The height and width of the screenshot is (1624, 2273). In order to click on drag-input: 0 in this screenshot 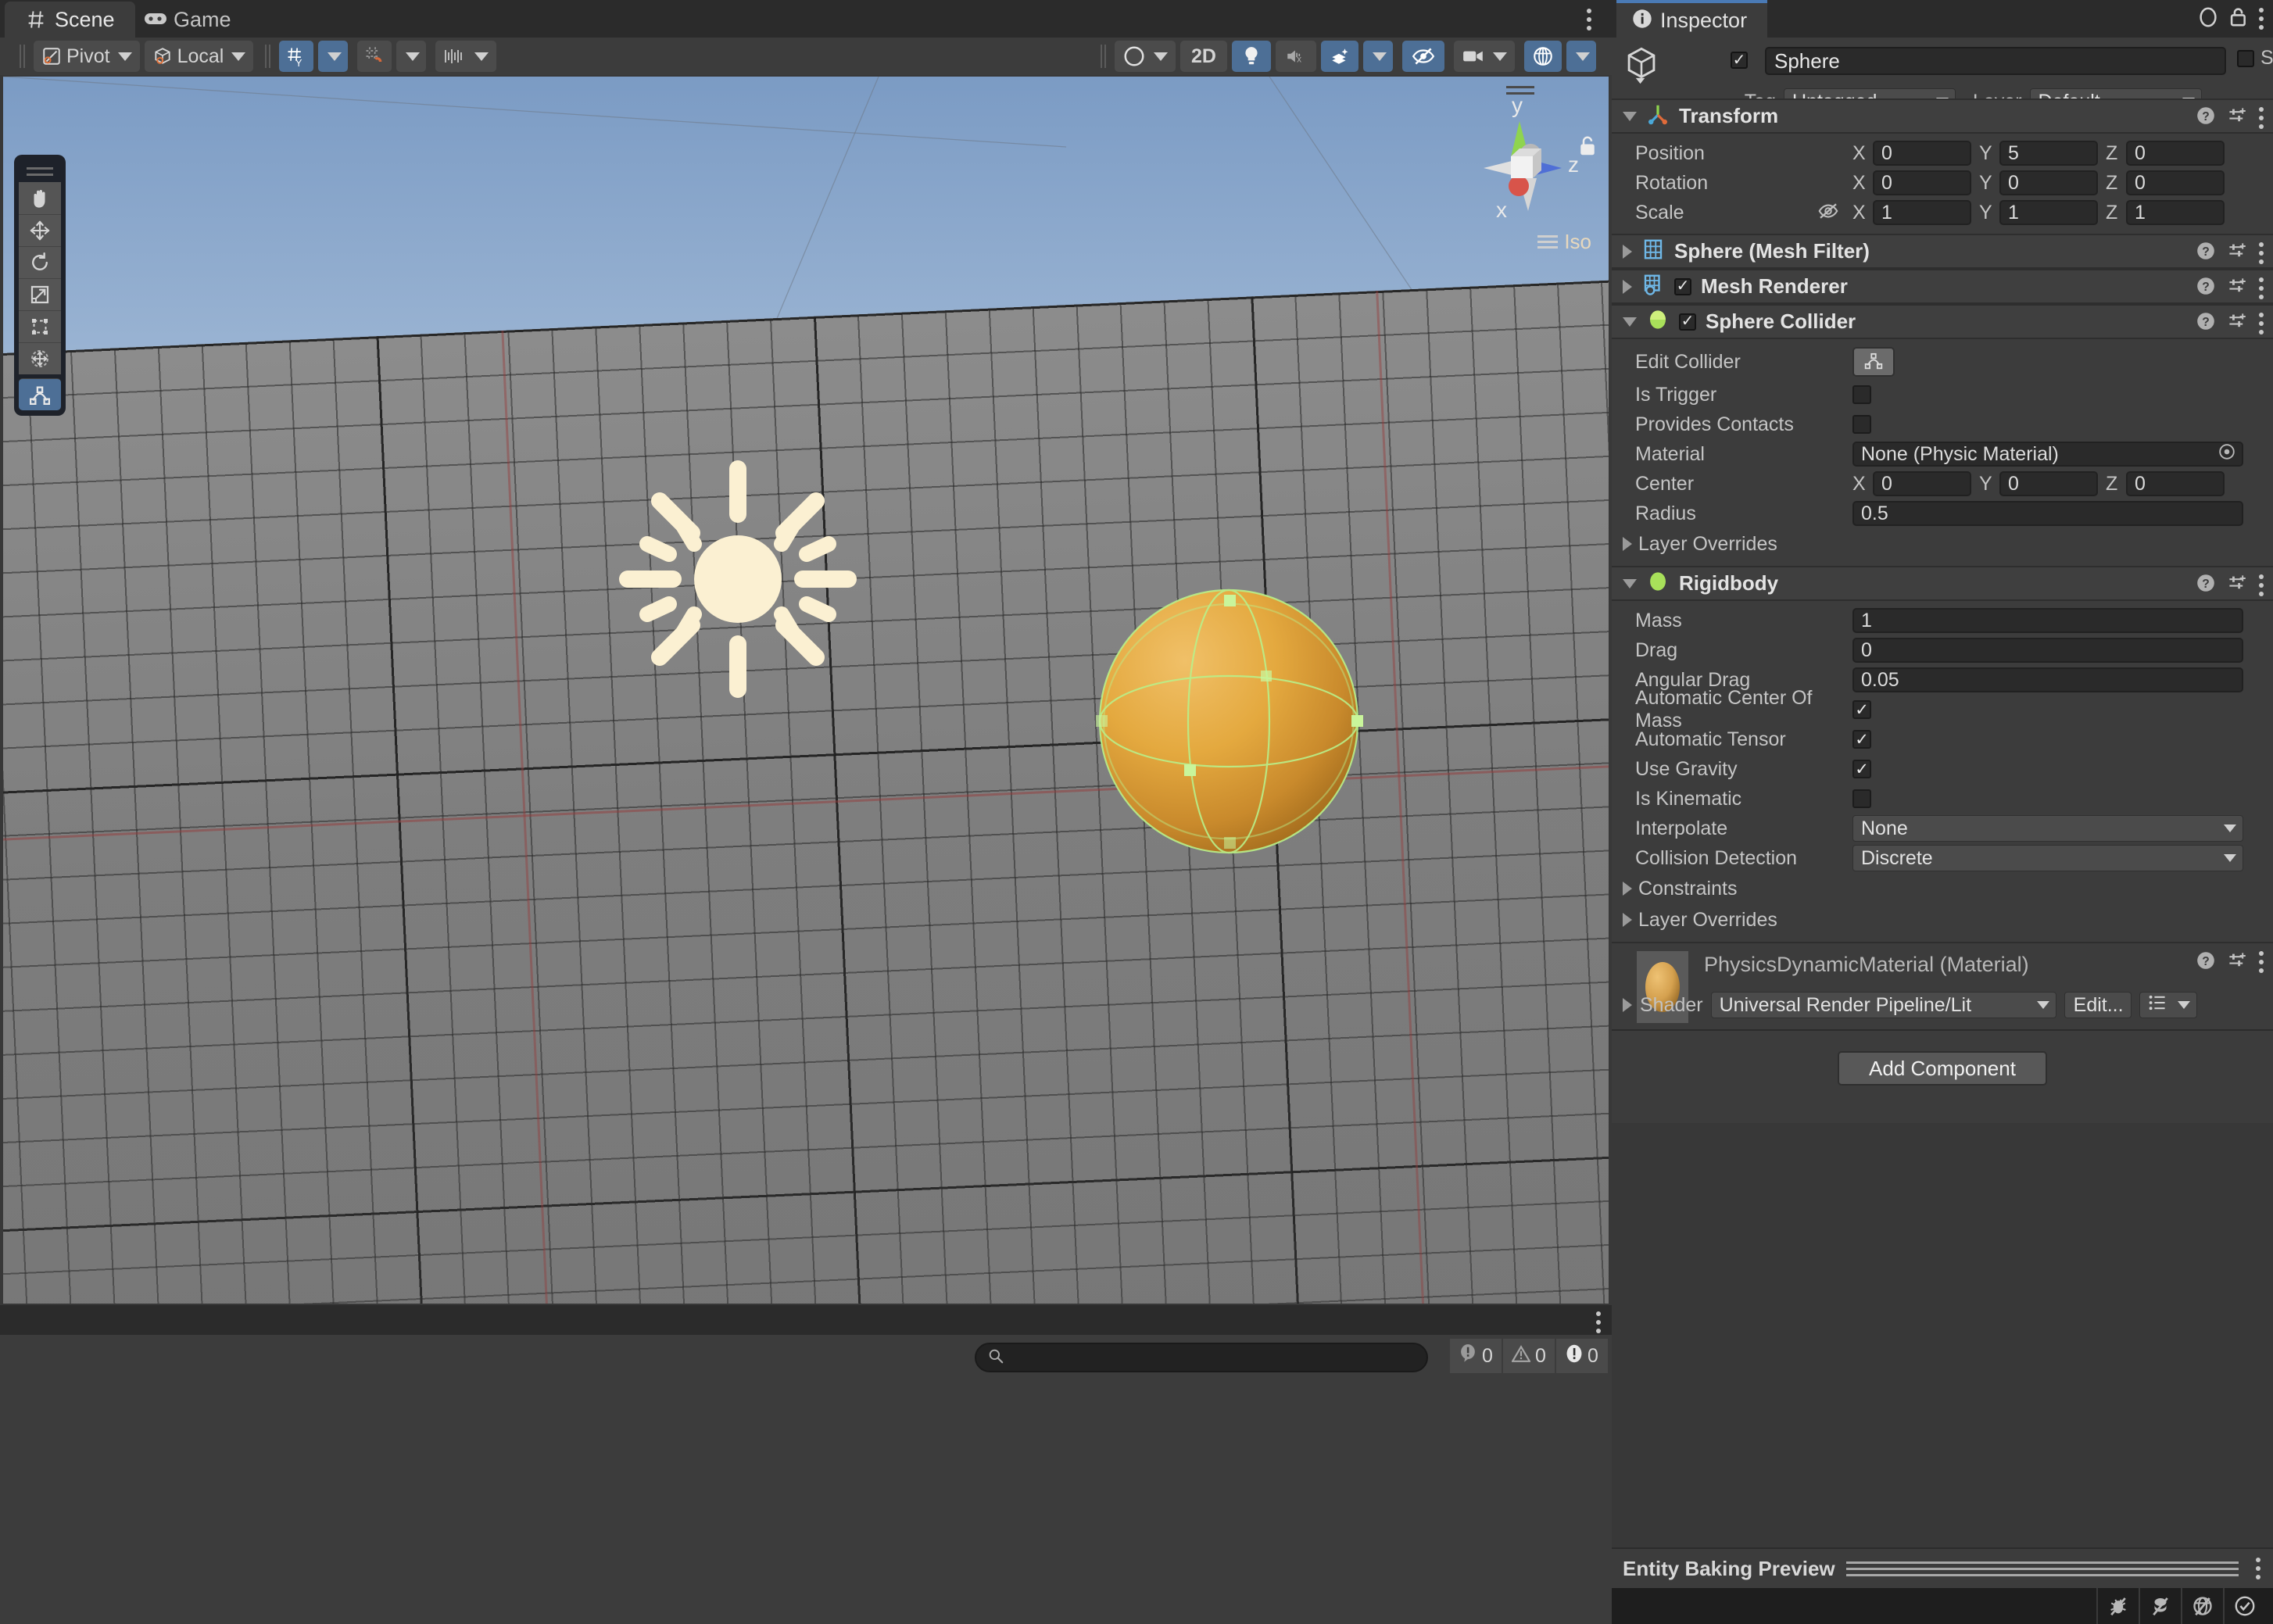, I will do `click(2047, 650)`.